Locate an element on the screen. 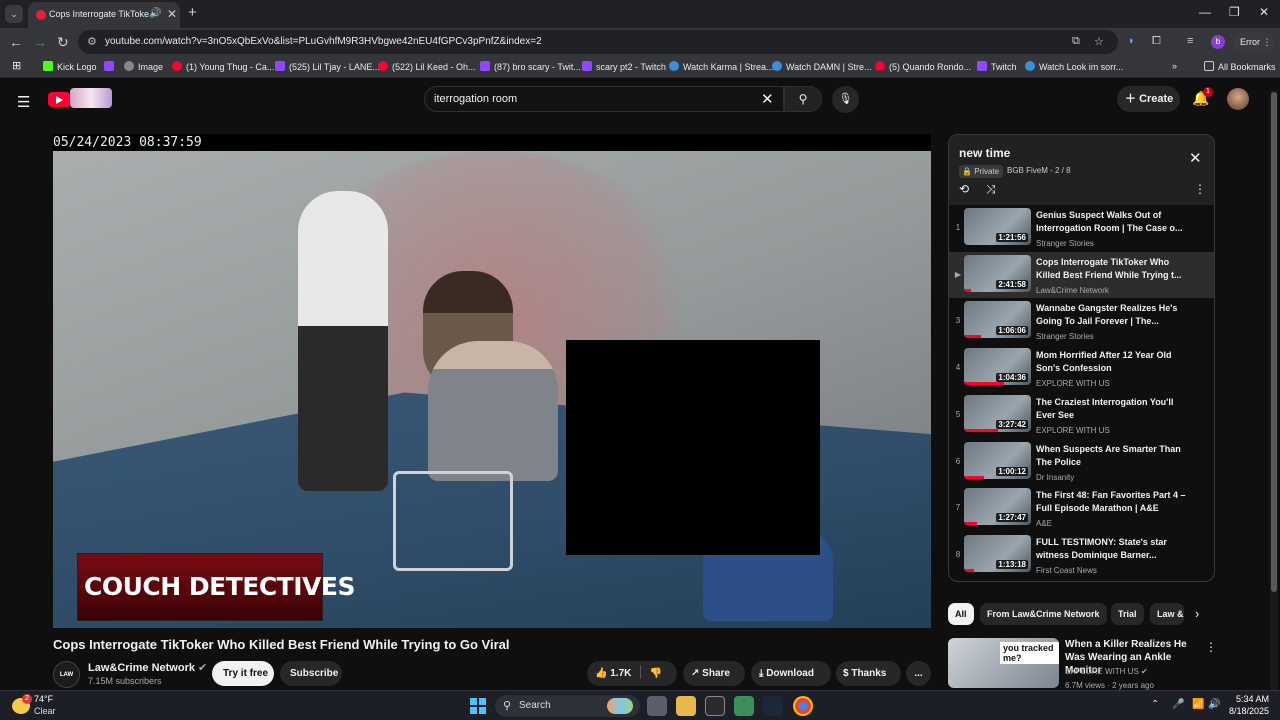 Image resolution: width=1280 pixels, height=720 pixels. taskbar-search: ⚲ Search is located at coordinates (567, 706).